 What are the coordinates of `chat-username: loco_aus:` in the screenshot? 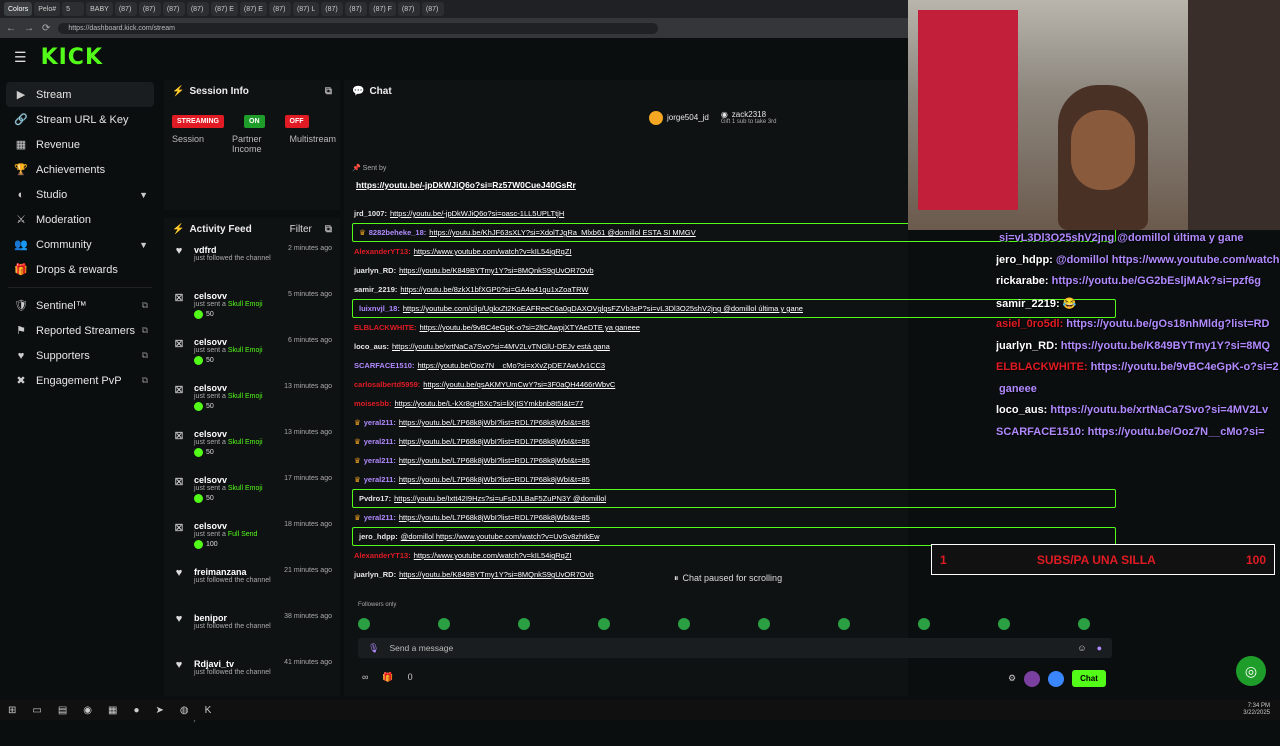 It's located at (371, 346).